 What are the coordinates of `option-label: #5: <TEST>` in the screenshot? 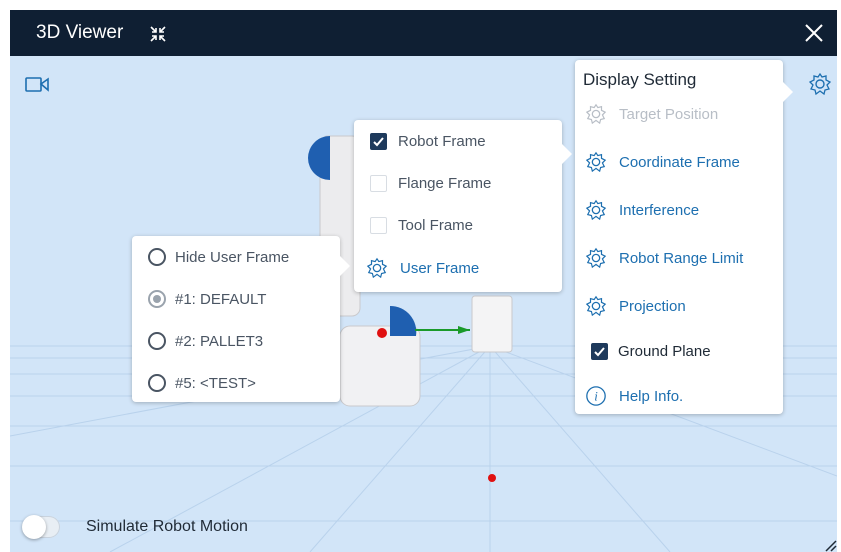 It's located at (215, 383).